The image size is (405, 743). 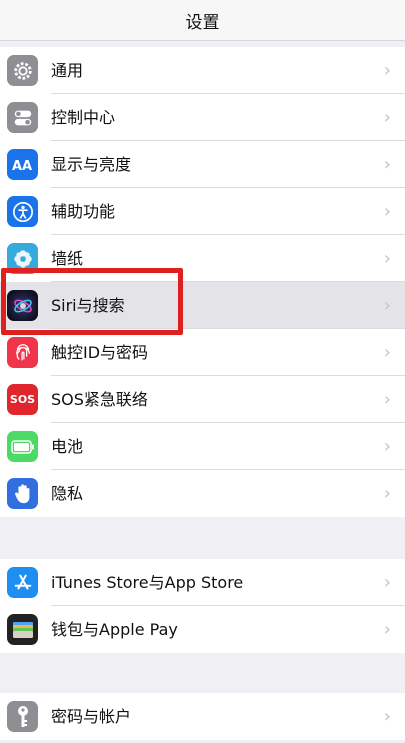 I want to click on gear-icon, so click(x=22, y=70).